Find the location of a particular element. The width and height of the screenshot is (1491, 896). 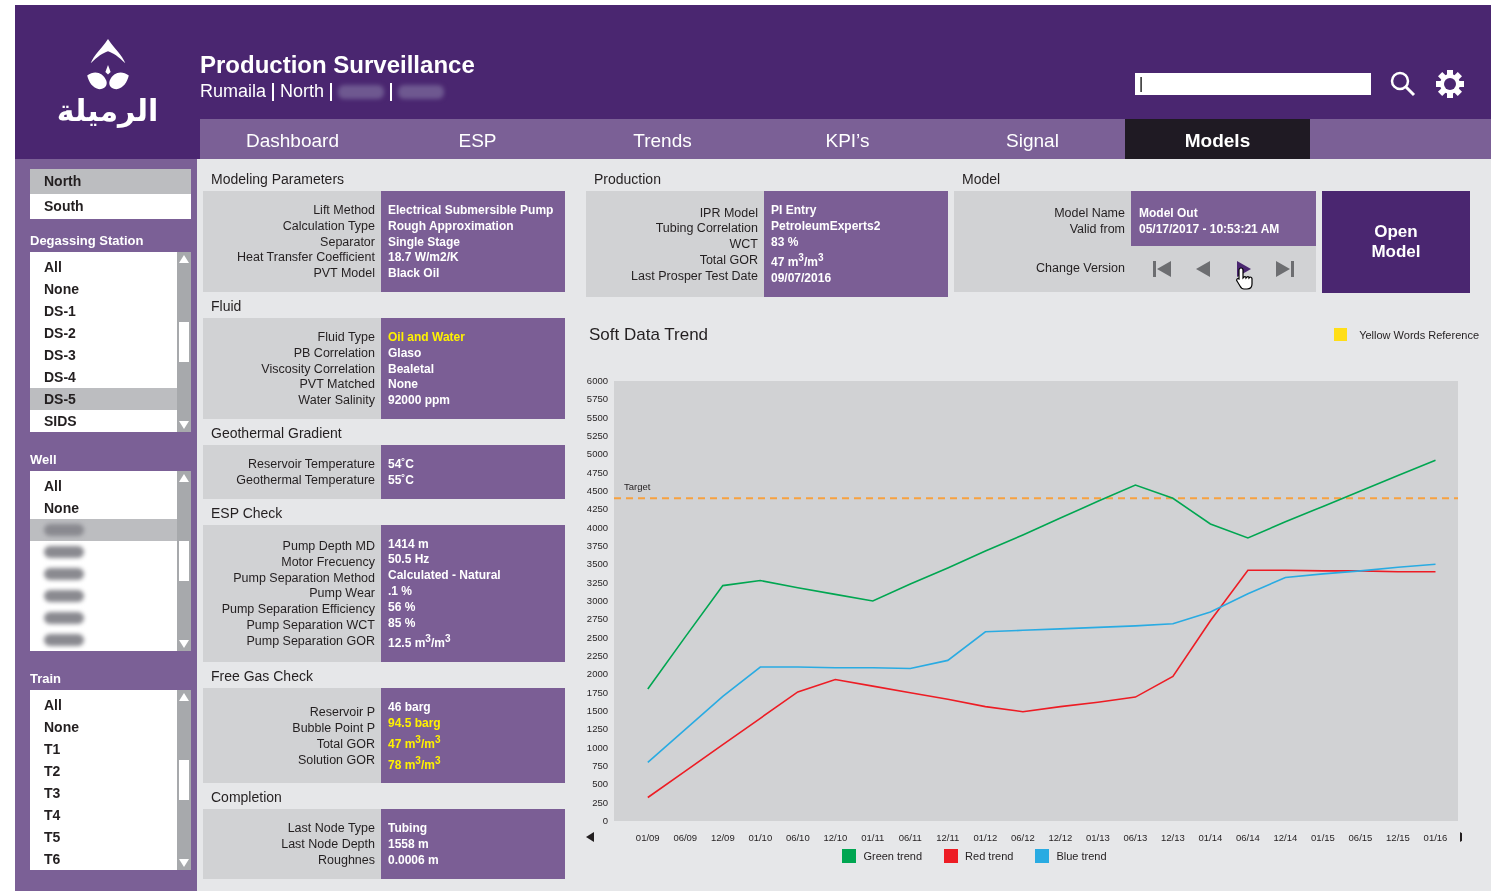

list-item: T1 is located at coordinates (103, 749).